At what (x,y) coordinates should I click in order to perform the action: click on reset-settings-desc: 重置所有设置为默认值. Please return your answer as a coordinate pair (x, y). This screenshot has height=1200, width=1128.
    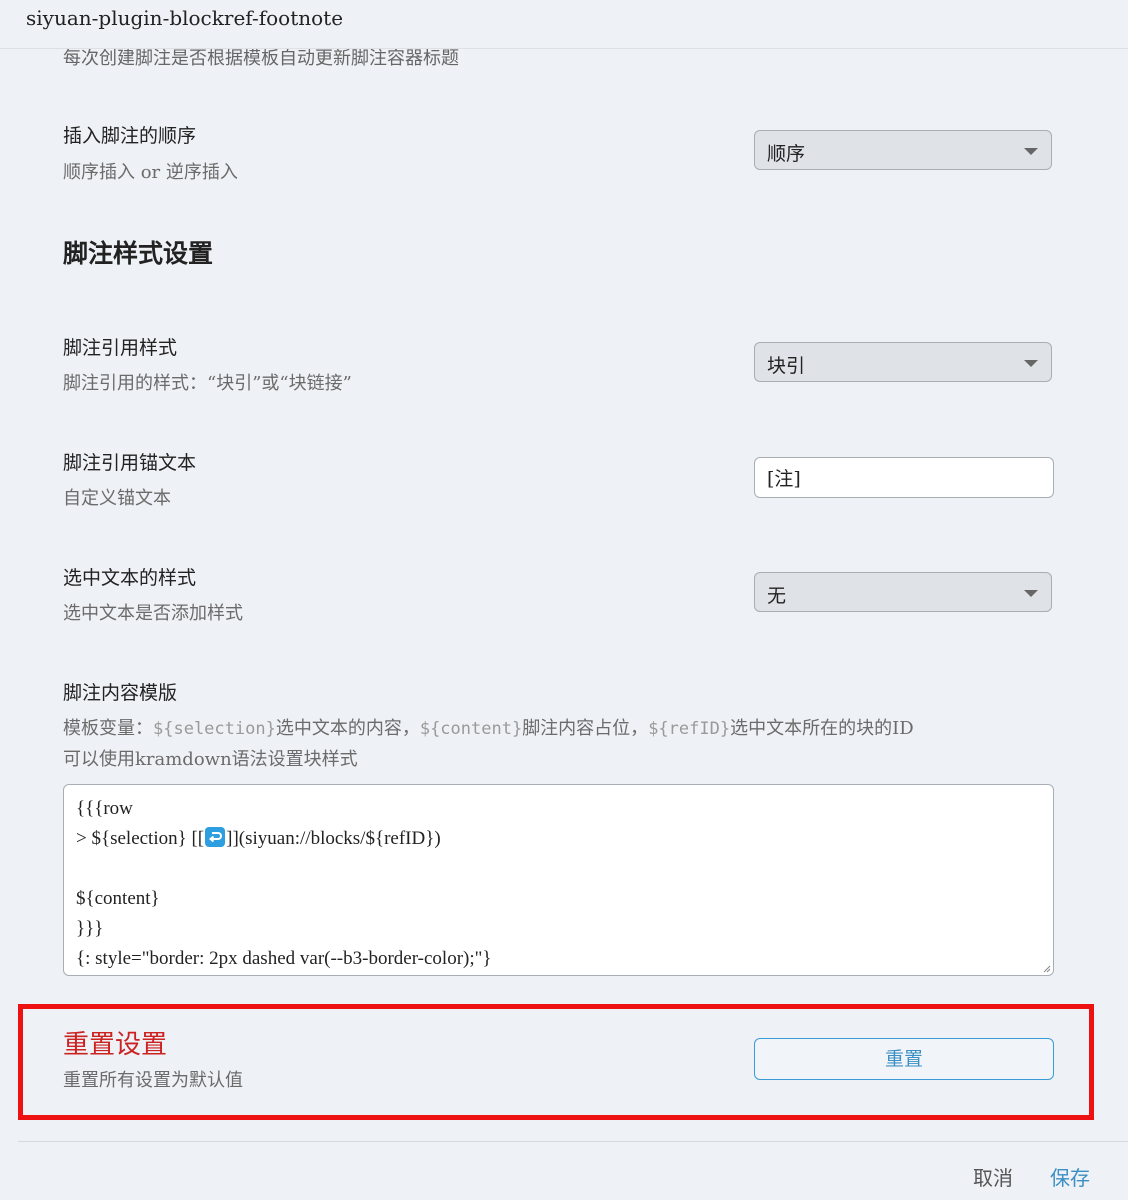
    Looking at the image, I should click on (153, 1080).